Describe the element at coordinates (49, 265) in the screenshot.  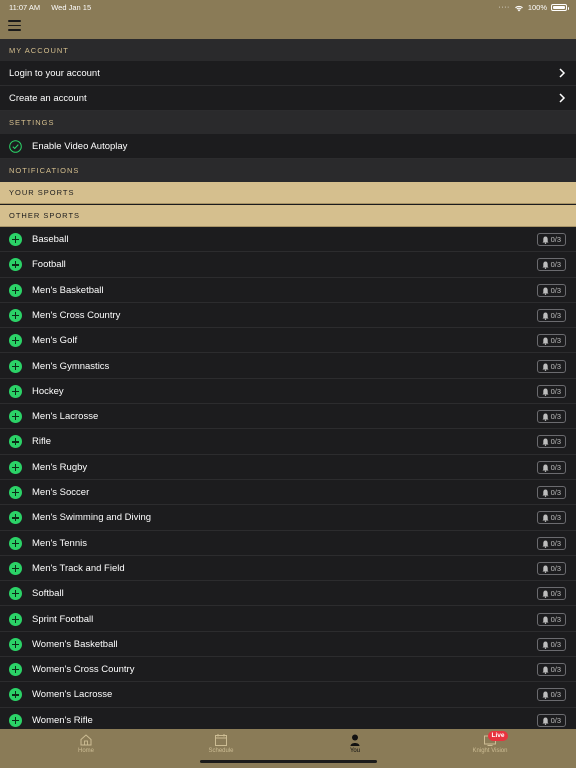
I see `sport-name: Football` at that location.